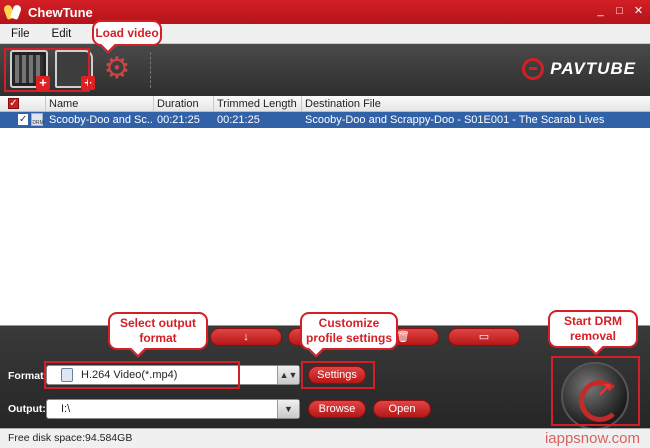  What do you see at coordinates (173, 375) in the screenshot?
I see `format-select: H.264 Video(*.mp4) ▲▼` at bounding box center [173, 375].